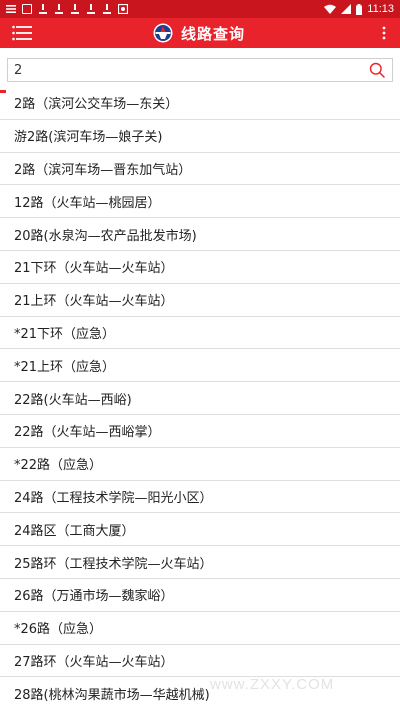  Describe the element at coordinates (200, 300) in the screenshot. I see `list-item: 21上环（火车站—火车站）` at that location.